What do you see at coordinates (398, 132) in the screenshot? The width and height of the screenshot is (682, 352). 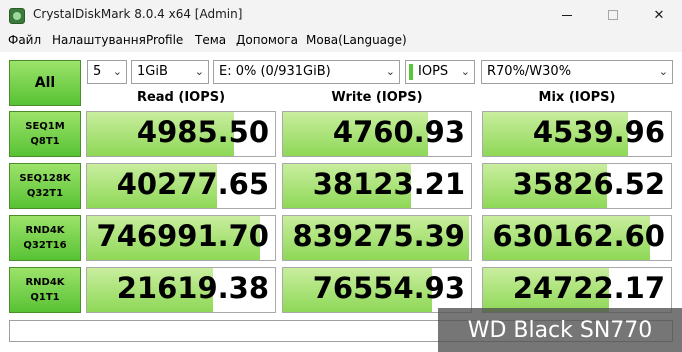 I see `result-value: 4760.93` at bounding box center [398, 132].